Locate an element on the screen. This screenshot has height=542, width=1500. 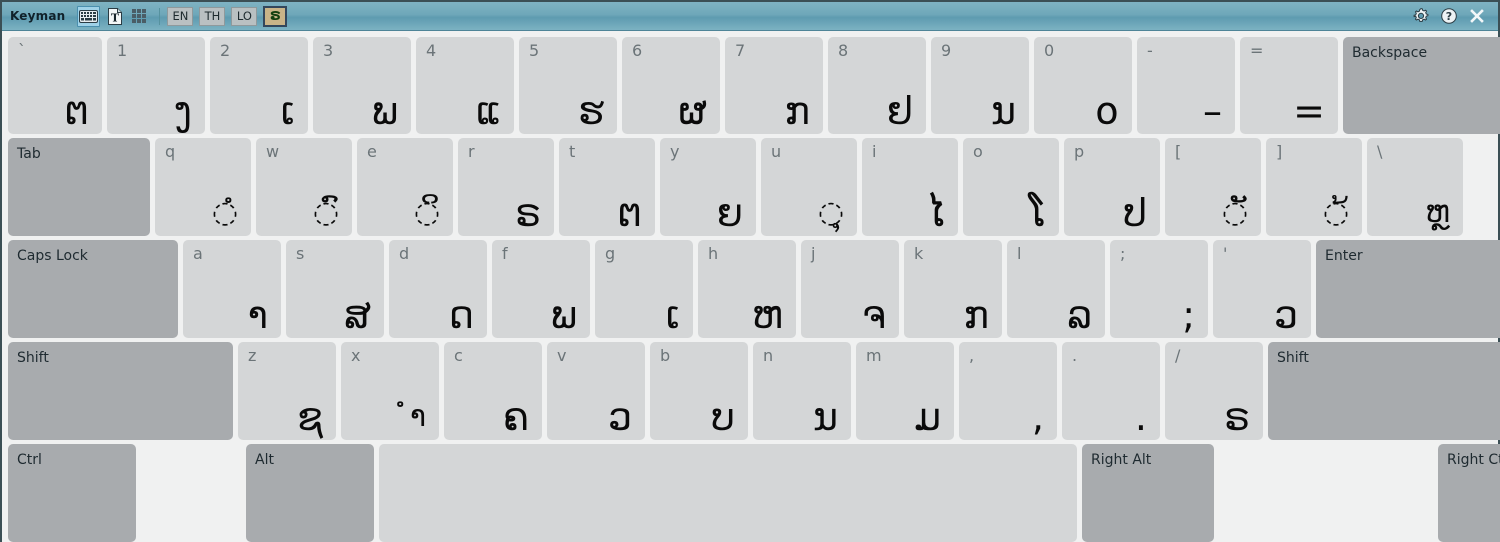
key-caps-lock: Caps Lock is located at coordinates (93, 289).